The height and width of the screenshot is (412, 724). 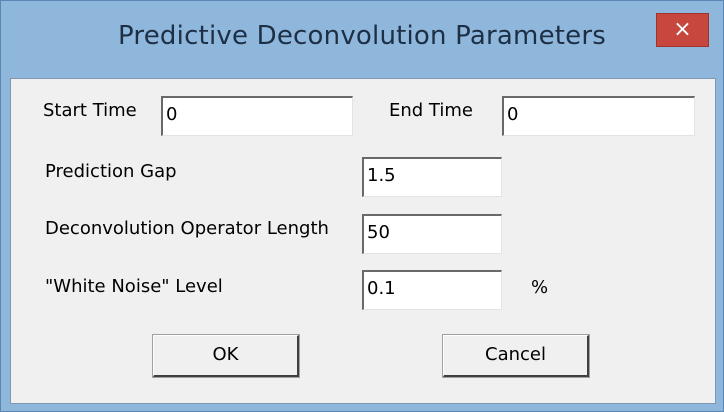 What do you see at coordinates (432, 290) in the screenshot?
I see `white-noise-input: 0.1` at bounding box center [432, 290].